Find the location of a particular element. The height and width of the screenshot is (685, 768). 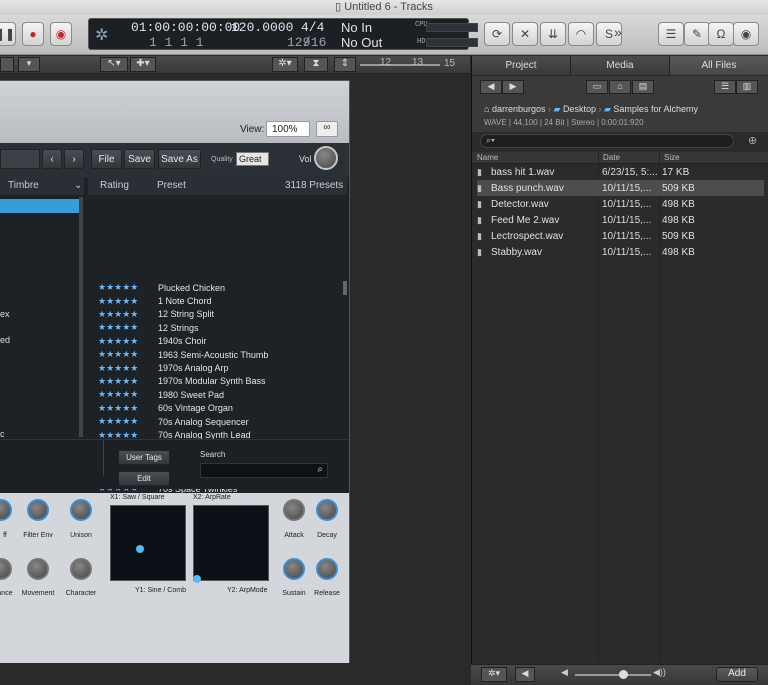

file-button: File is located at coordinates (106, 159).